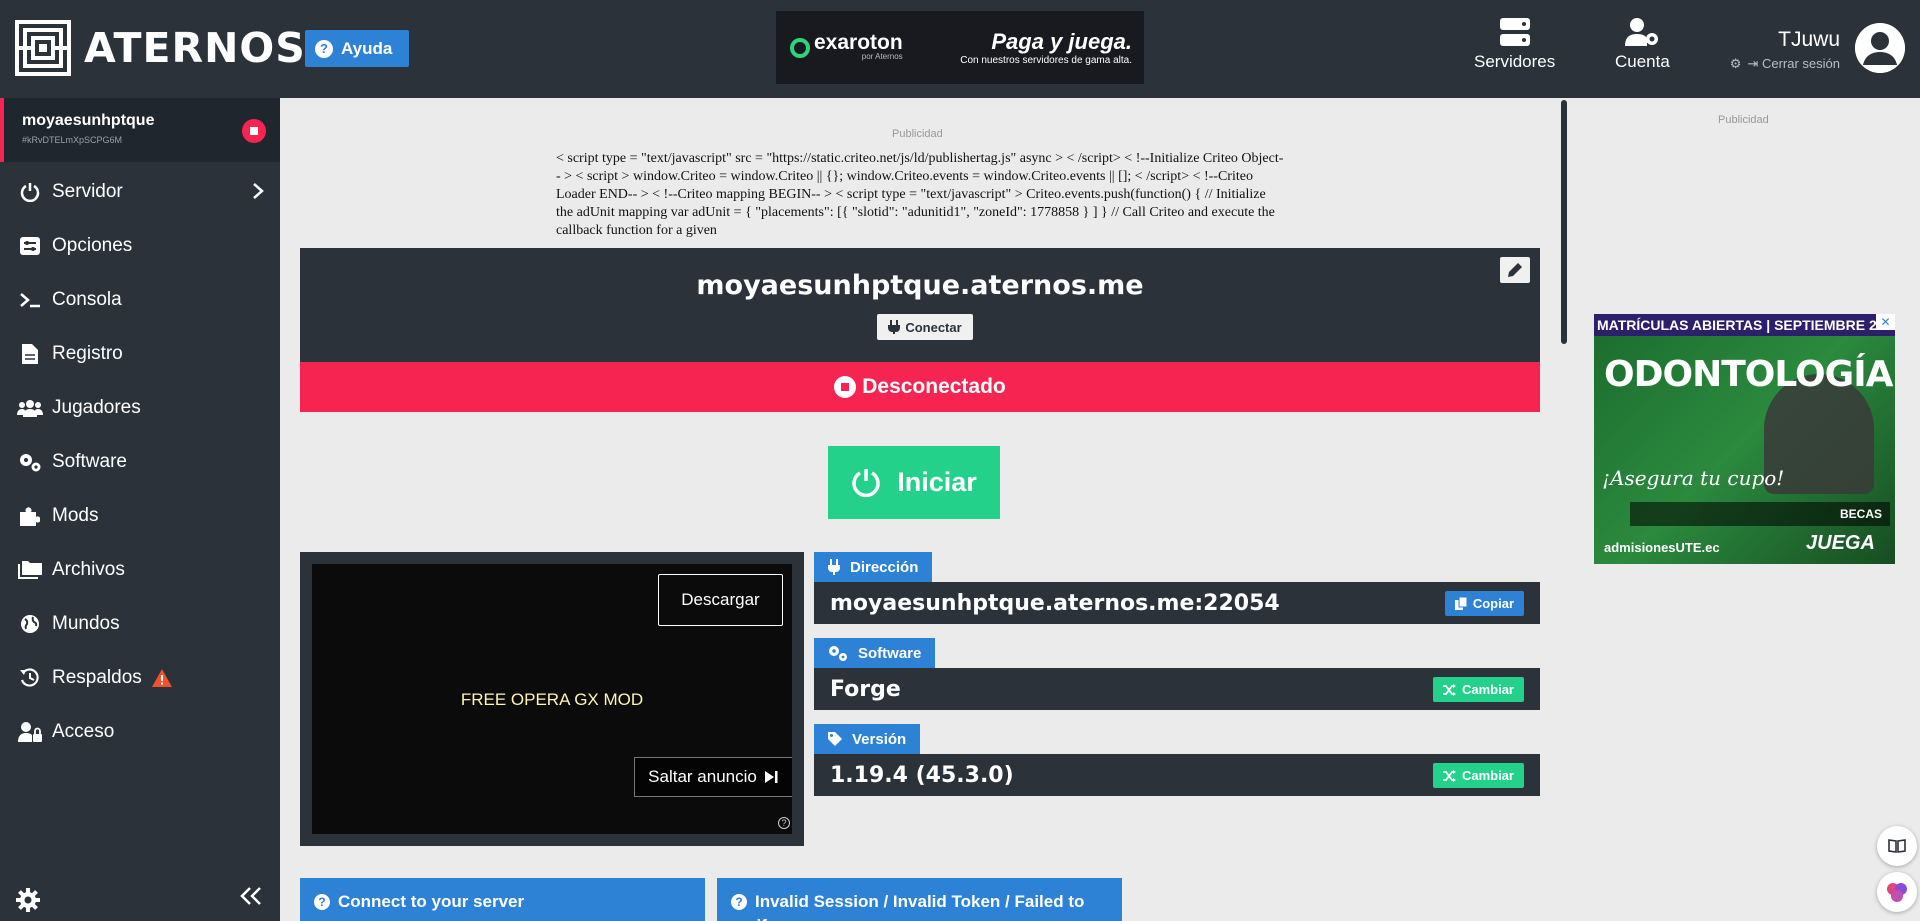  What do you see at coordinates (713, 777) in the screenshot?
I see `skip-ad-button: Saltar anuncio` at bounding box center [713, 777].